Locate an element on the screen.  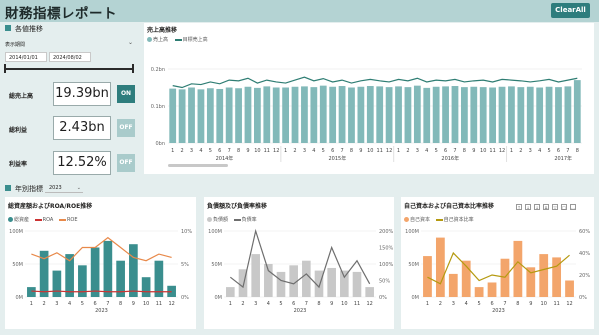
expand-icon: ⇊ is located at coordinates (546, 207).